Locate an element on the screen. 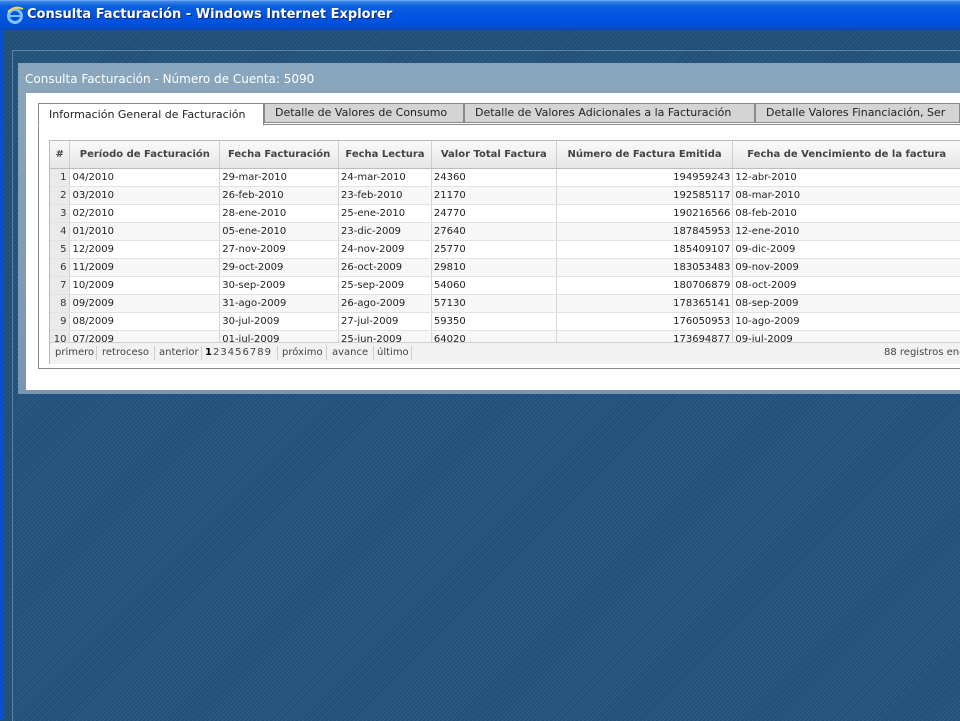  cell-invoice-number: 176050953 is located at coordinates (645, 321).